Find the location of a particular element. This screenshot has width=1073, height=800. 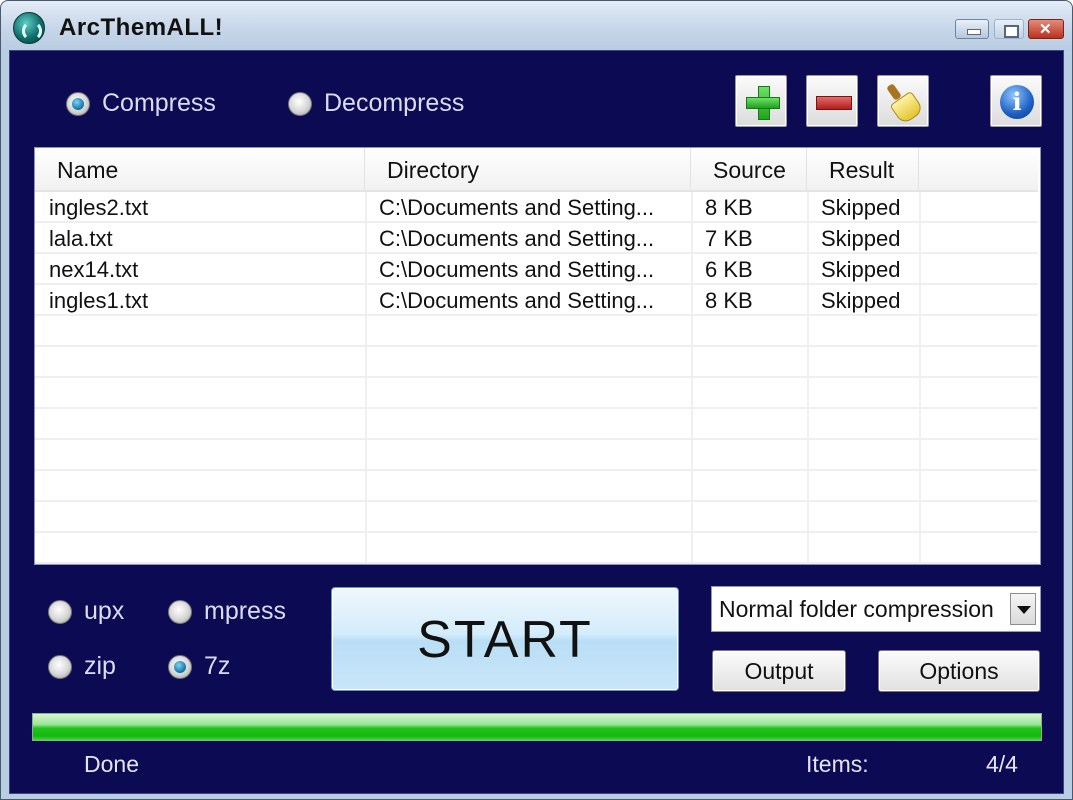

format-mpress-radio: mpress is located at coordinates (227, 611).